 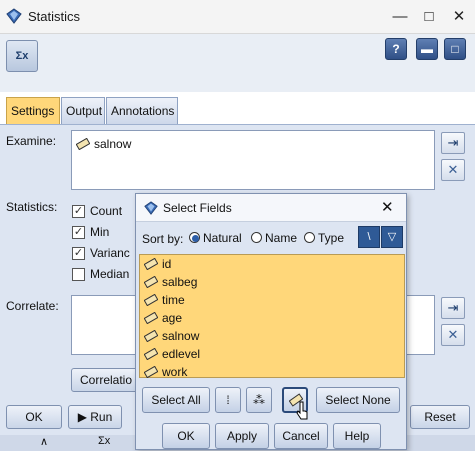 I want to click on reset-button: Reset, so click(x=440, y=417).